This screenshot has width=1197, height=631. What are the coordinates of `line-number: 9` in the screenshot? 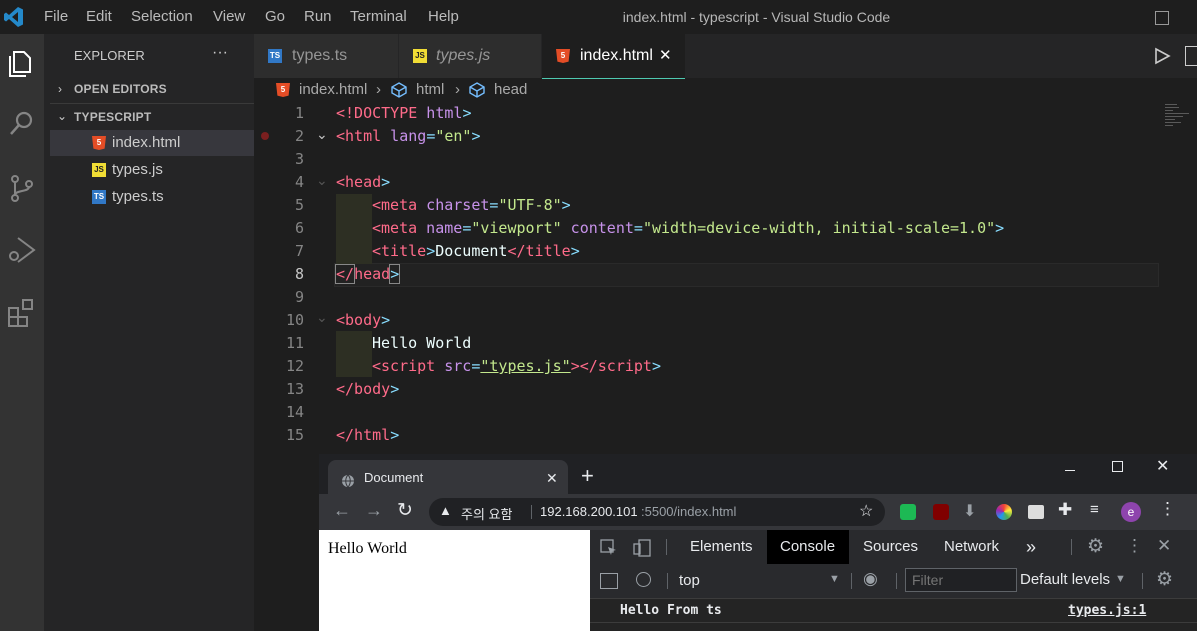 It's located at (299, 297).